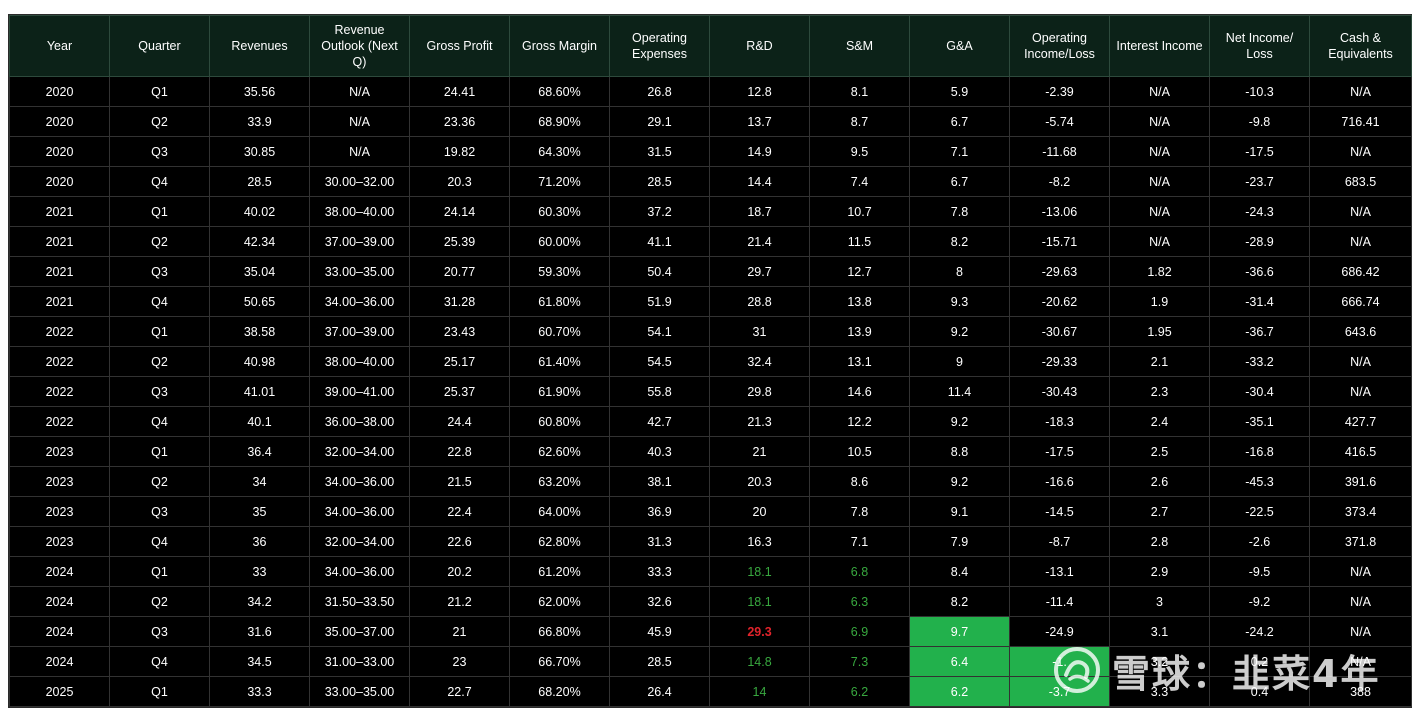  Describe the element at coordinates (659, 631) in the screenshot. I see `table-cell: 45.9` at that location.